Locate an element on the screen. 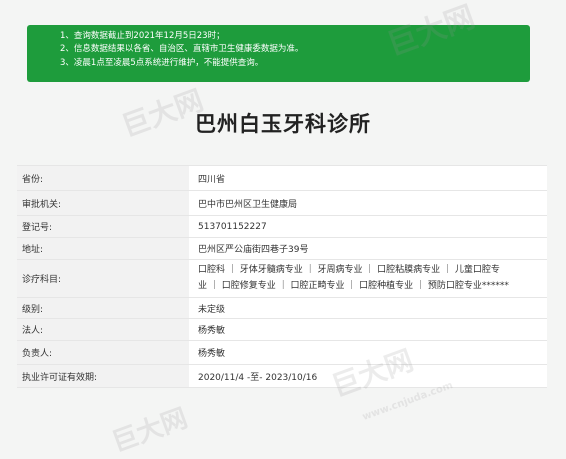 The height and width of the screenshot is (459, 566). row-label: 负责人: is located at coordinates (103, 352).